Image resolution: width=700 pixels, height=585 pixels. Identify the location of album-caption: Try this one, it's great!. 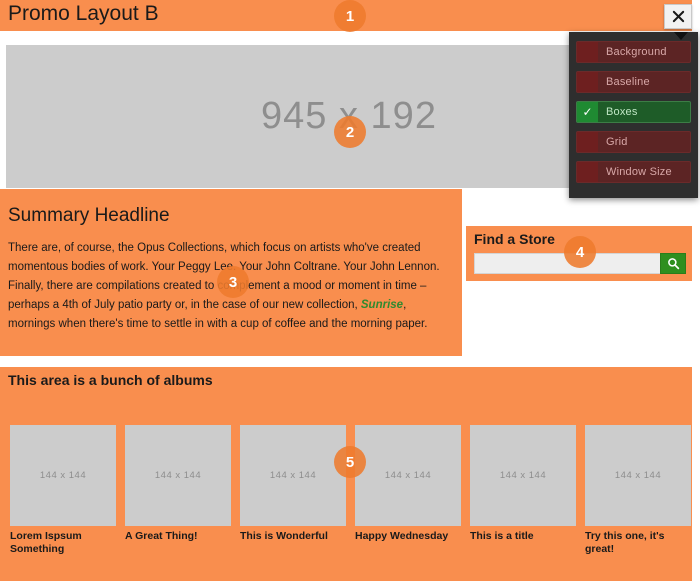
(625, 542).